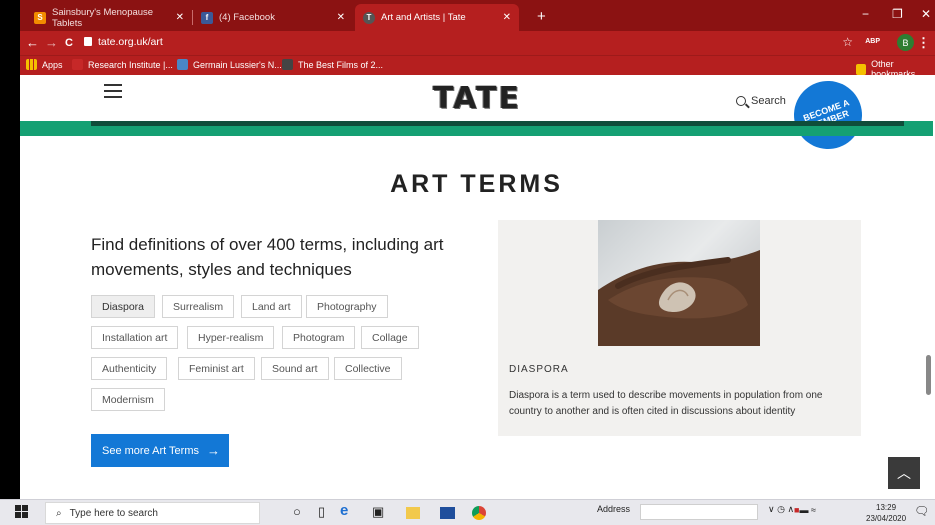  What do you see at coordinates (21, 511) in the screenshot?
I see `windows-start-icon` at bounding box center [21, 511].